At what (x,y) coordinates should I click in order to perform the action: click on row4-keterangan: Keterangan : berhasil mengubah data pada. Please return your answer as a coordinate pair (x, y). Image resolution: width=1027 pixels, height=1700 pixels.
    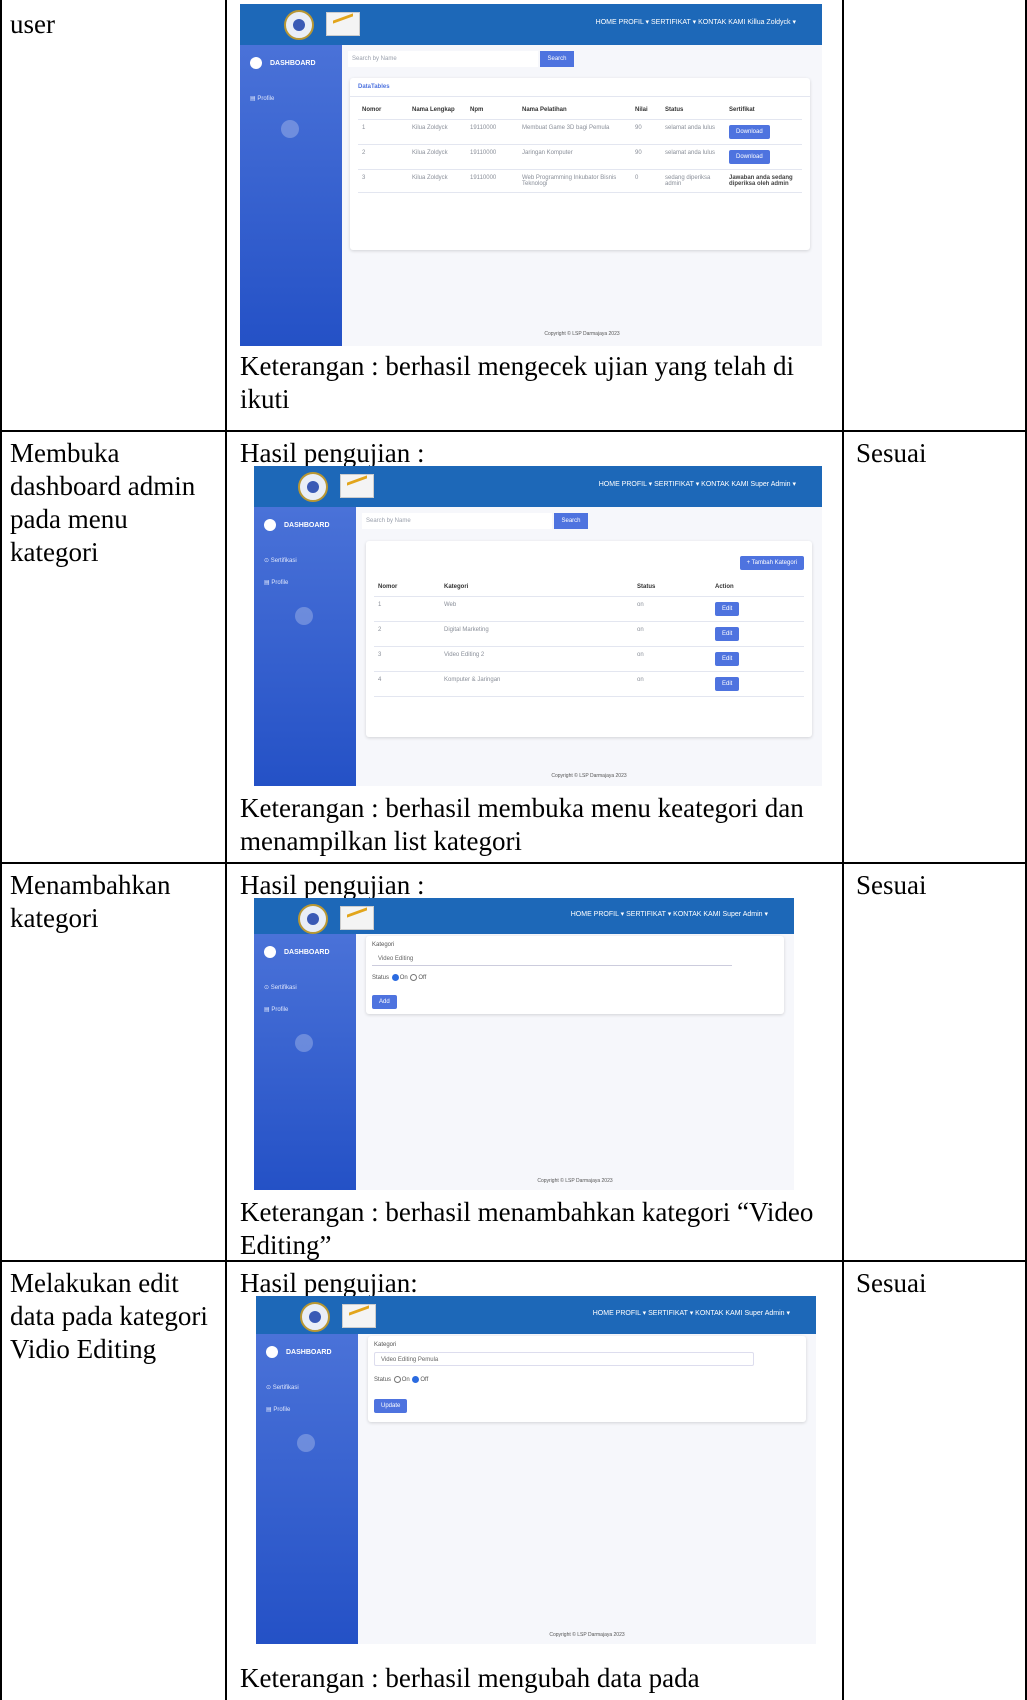
    Looking at the image, I should click on (470, 1678).